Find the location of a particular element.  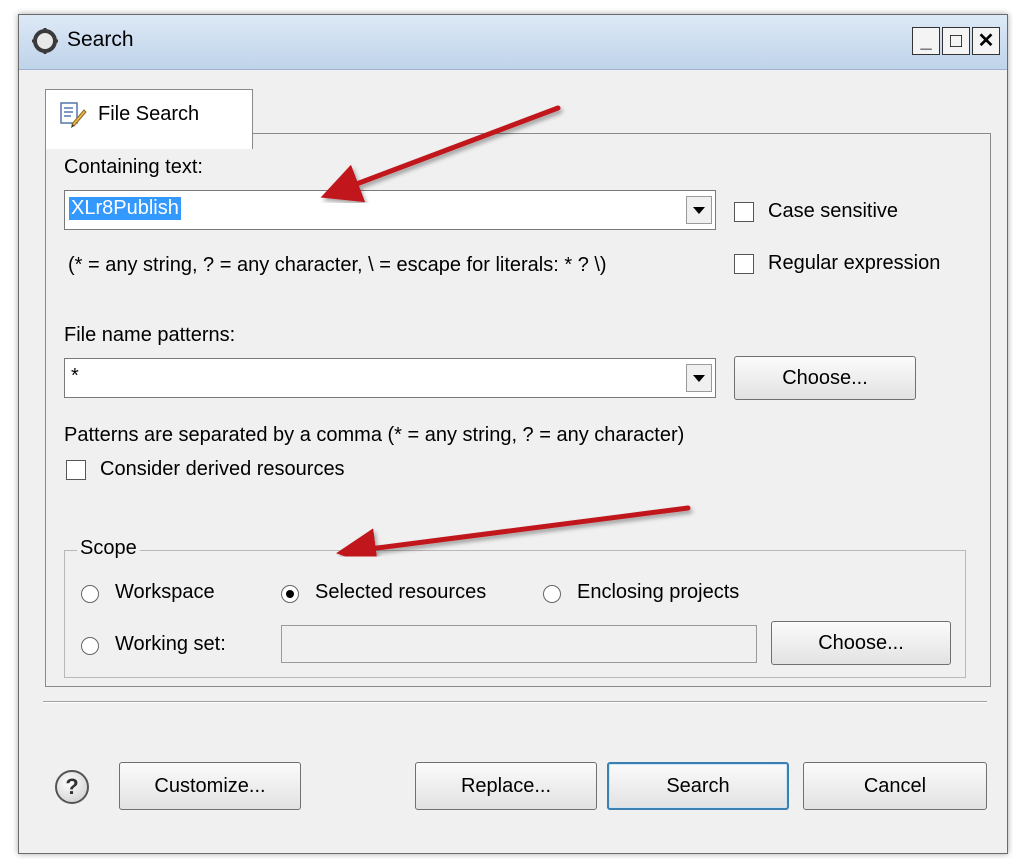

tab-label: File Search is located at coordinates (149, 114).